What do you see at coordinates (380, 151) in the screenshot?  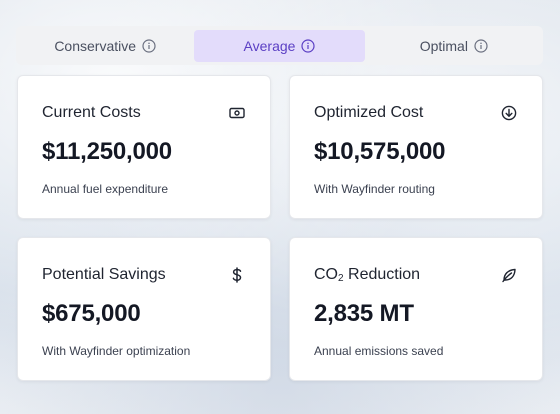 I see `card-value: $10,575,000` at bounding box center [380, 151].